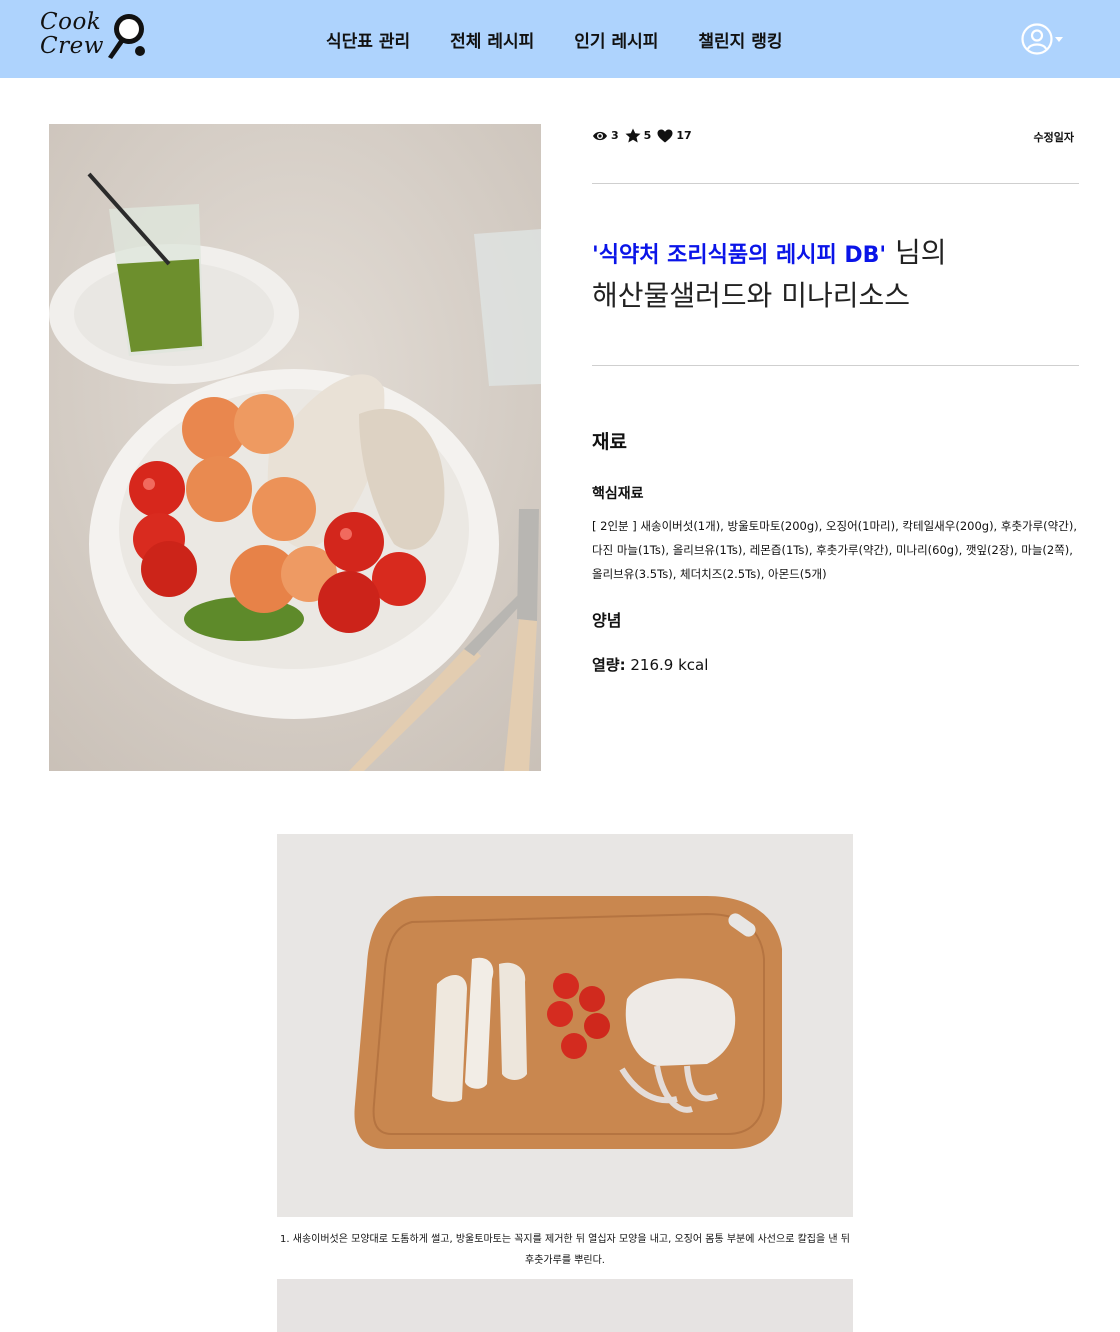 Image resolution: width=1120 pixels, height=1332 pixels. I want to click on calorie-label: 열량:, so click(609, 665).